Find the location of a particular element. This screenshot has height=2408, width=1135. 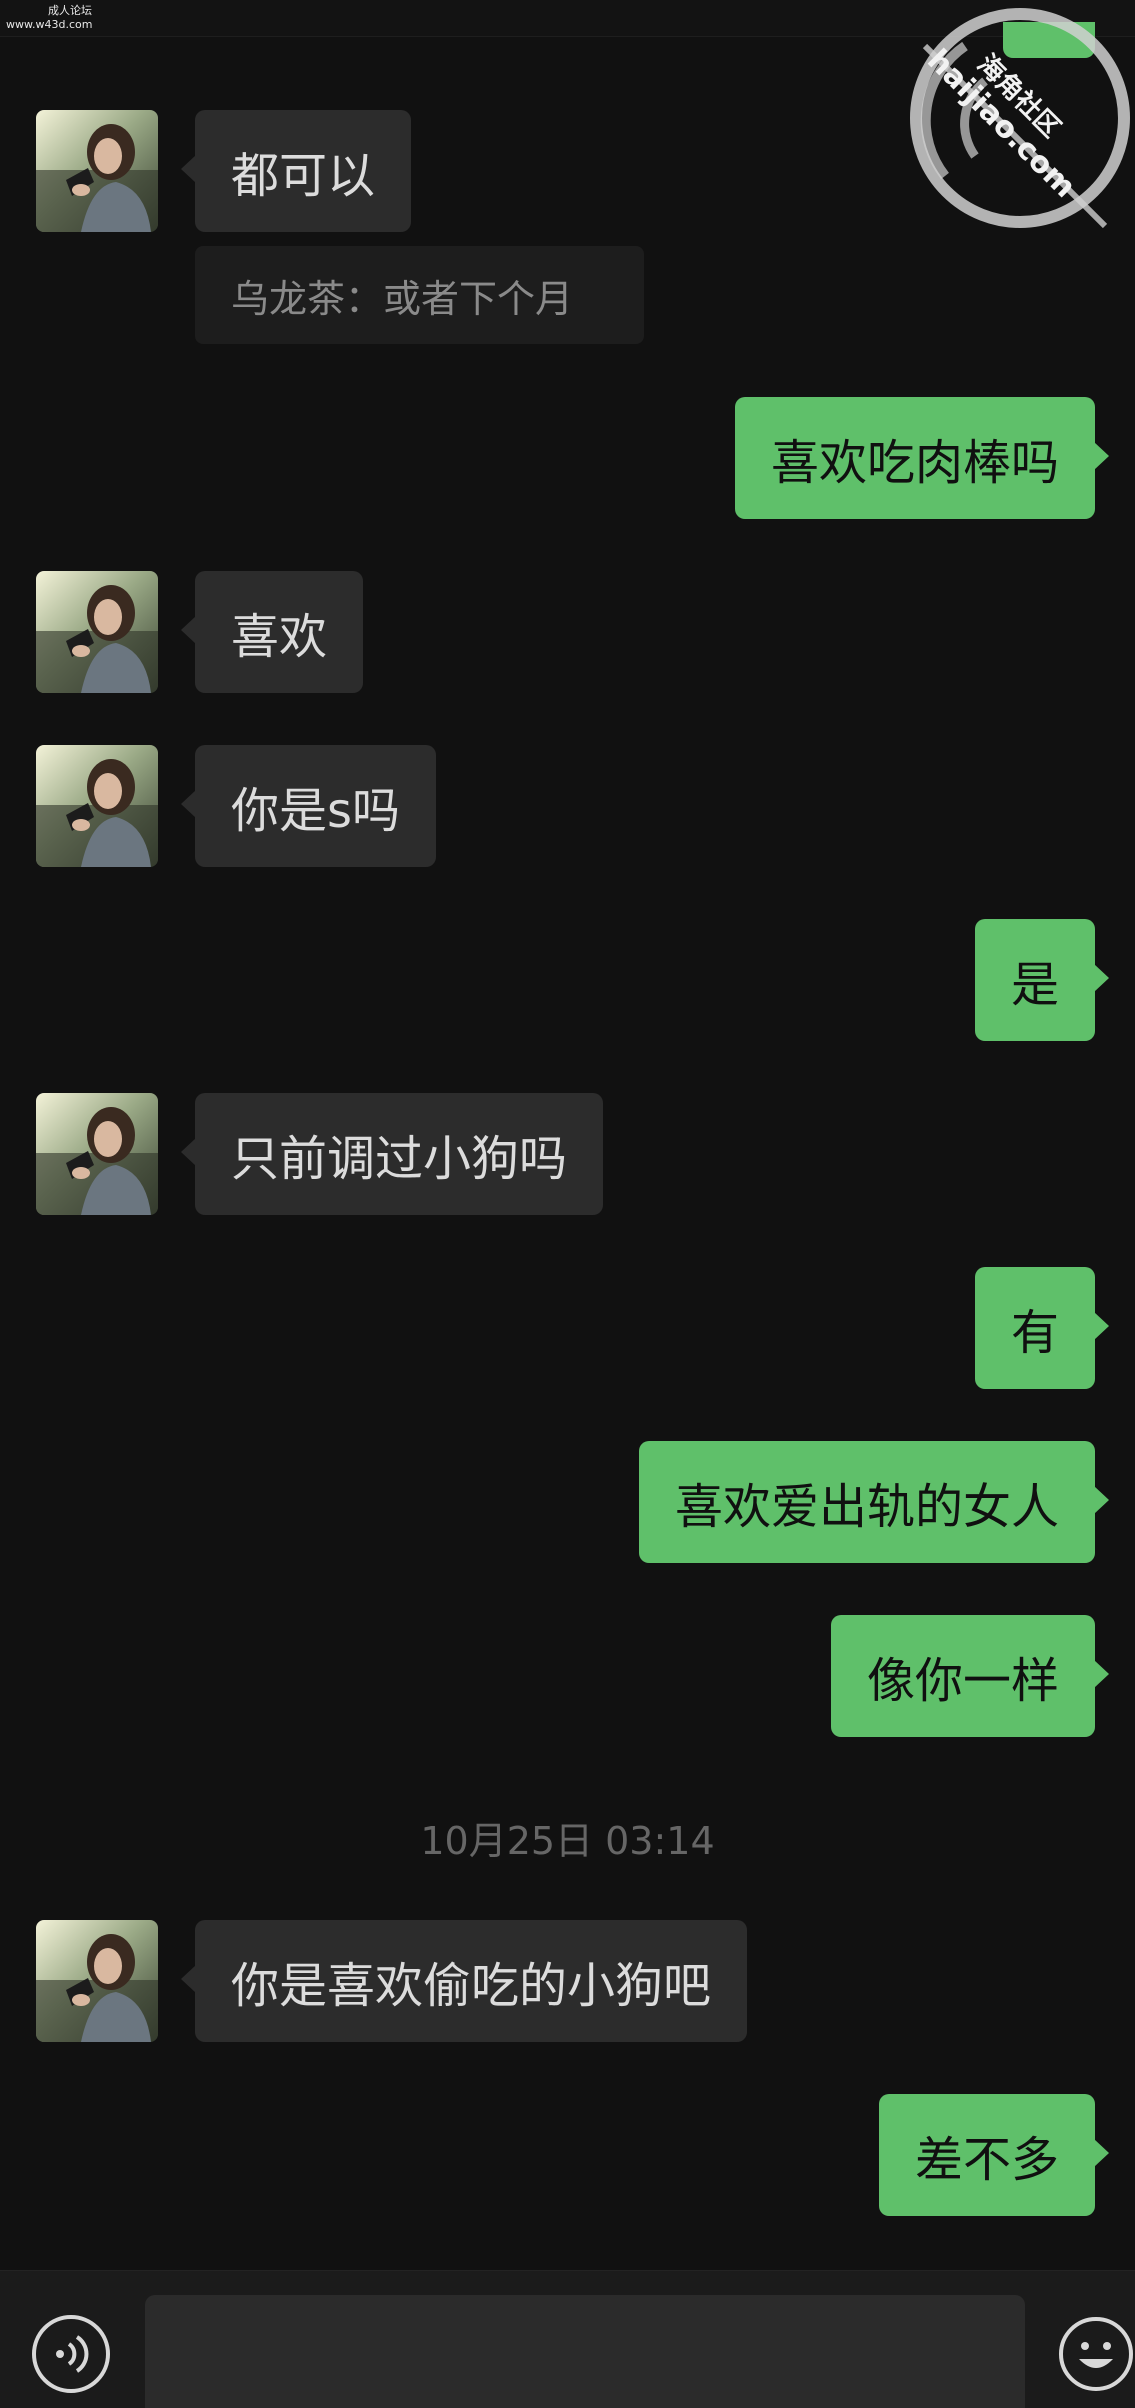

chat-input-bar is located at coordinates (567, 2339).